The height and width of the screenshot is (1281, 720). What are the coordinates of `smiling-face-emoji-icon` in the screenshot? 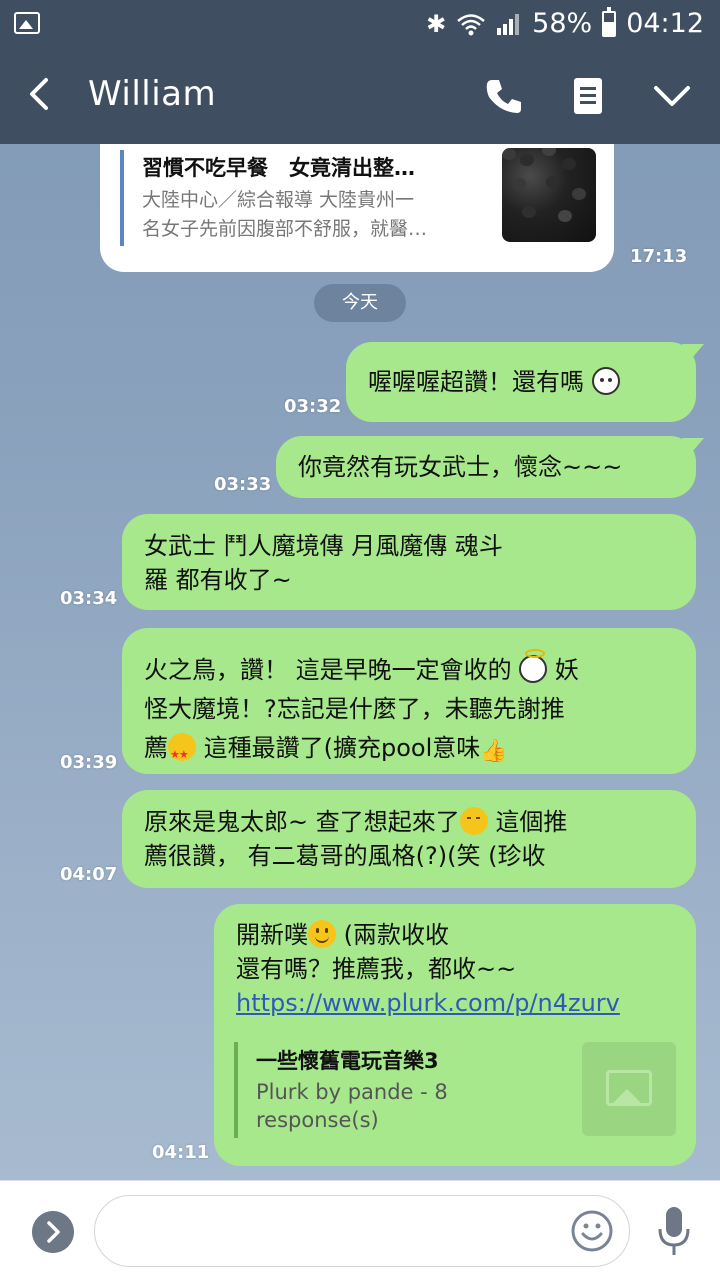 It's located at (322, 934).